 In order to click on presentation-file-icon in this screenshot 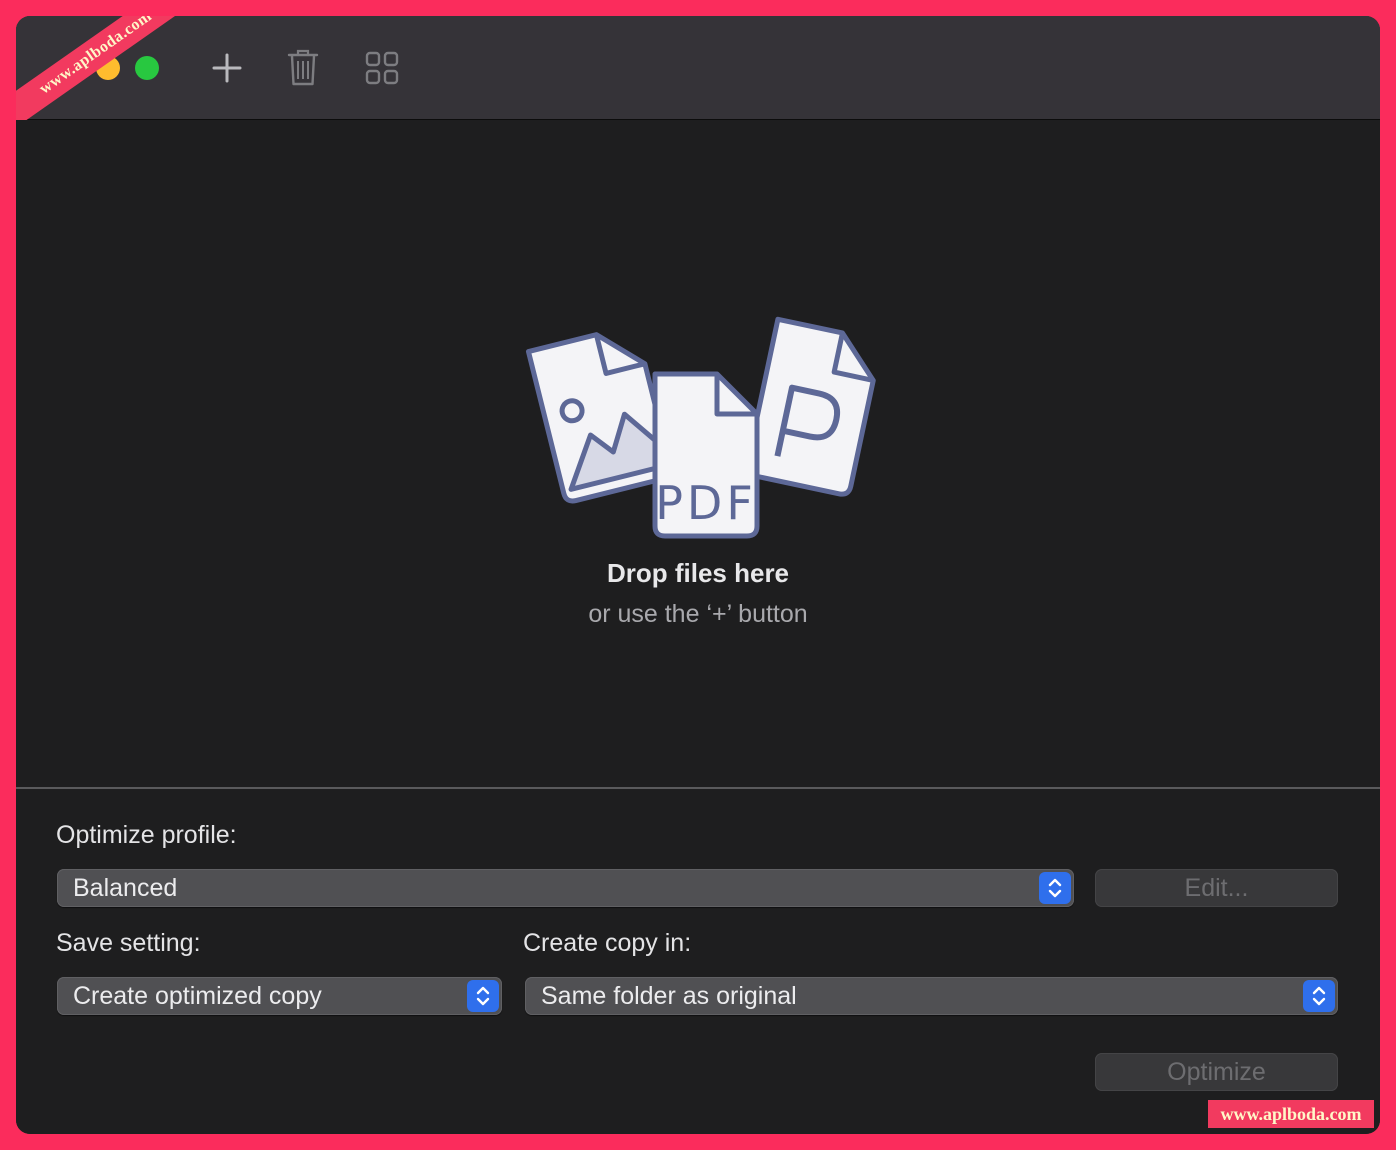, I will do `click(810, 406)`.